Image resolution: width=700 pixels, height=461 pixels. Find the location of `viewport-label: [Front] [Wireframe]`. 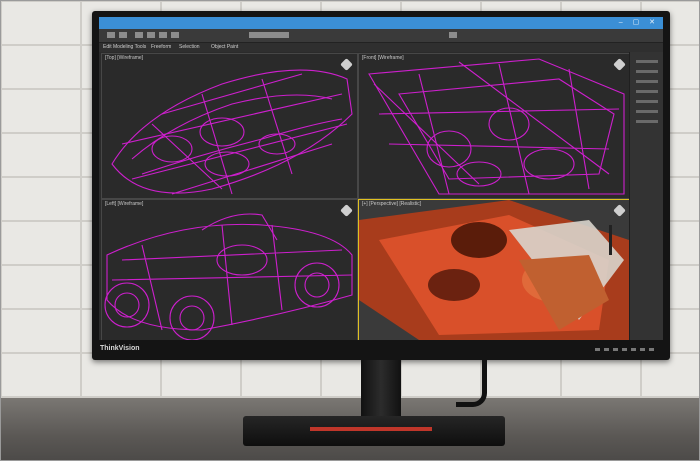

viewport-label: [Front] [Wireframe] is located at coordinates (383, 58).